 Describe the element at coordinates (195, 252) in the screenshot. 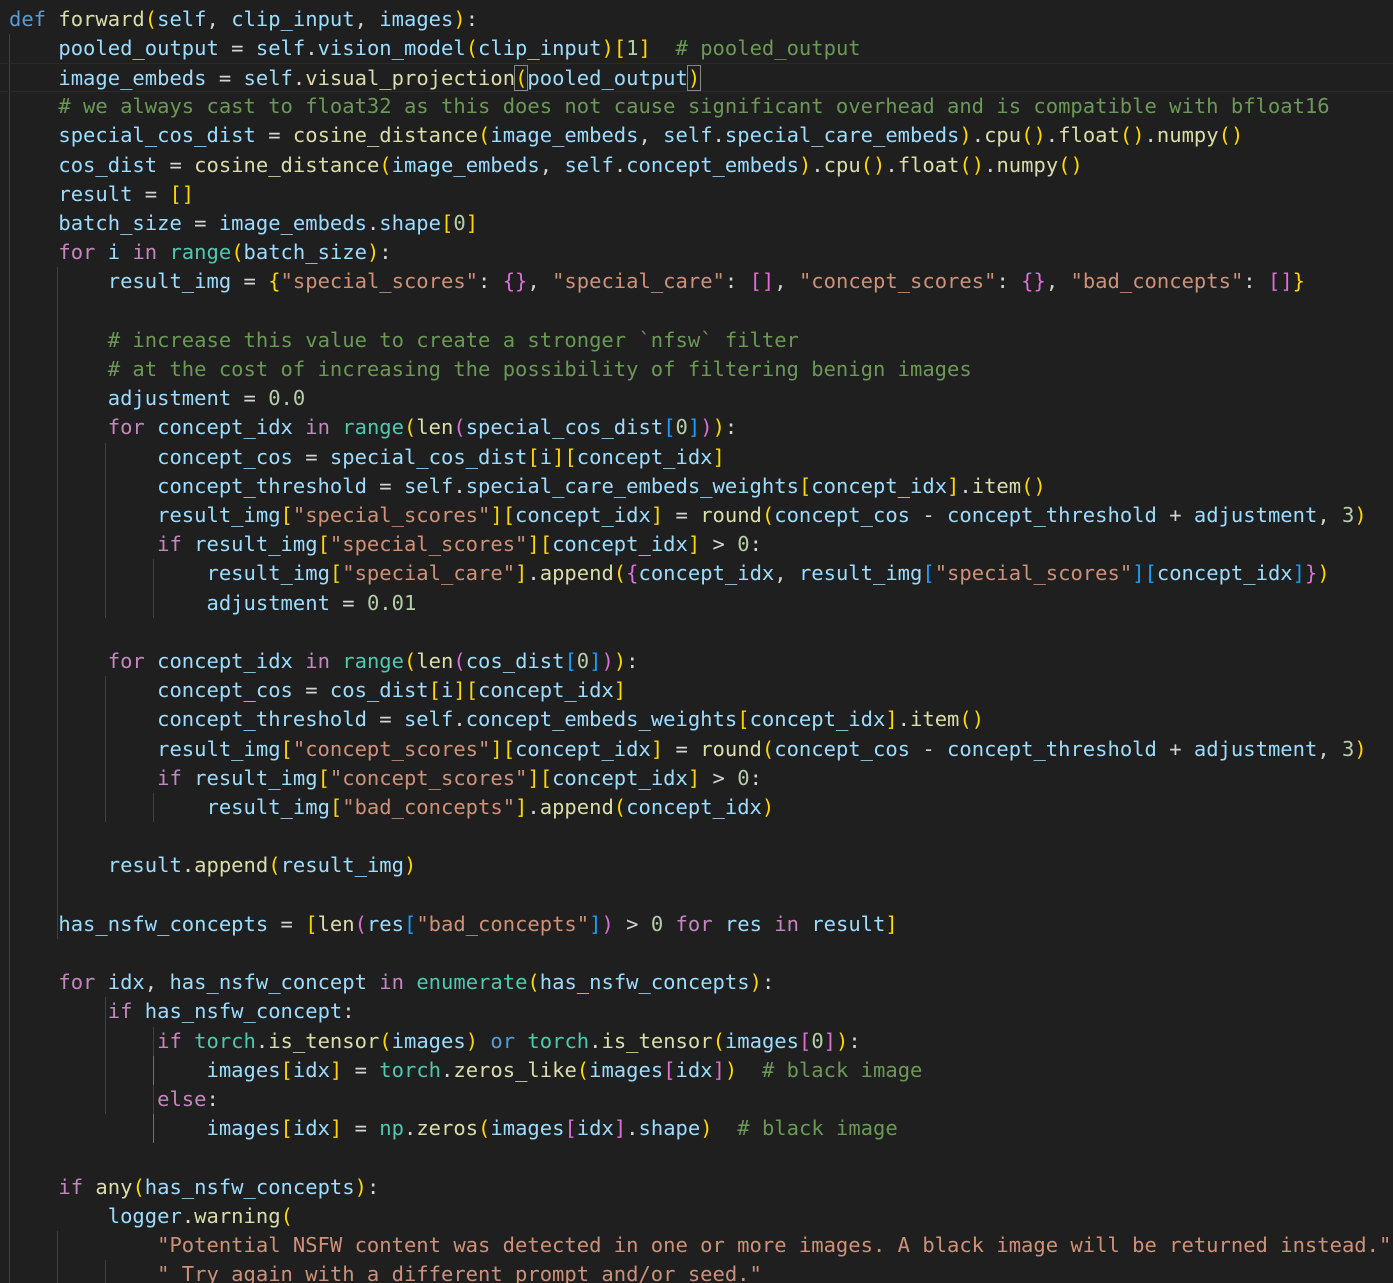

I see `code-line: for i in range(batch_size):` at that location.